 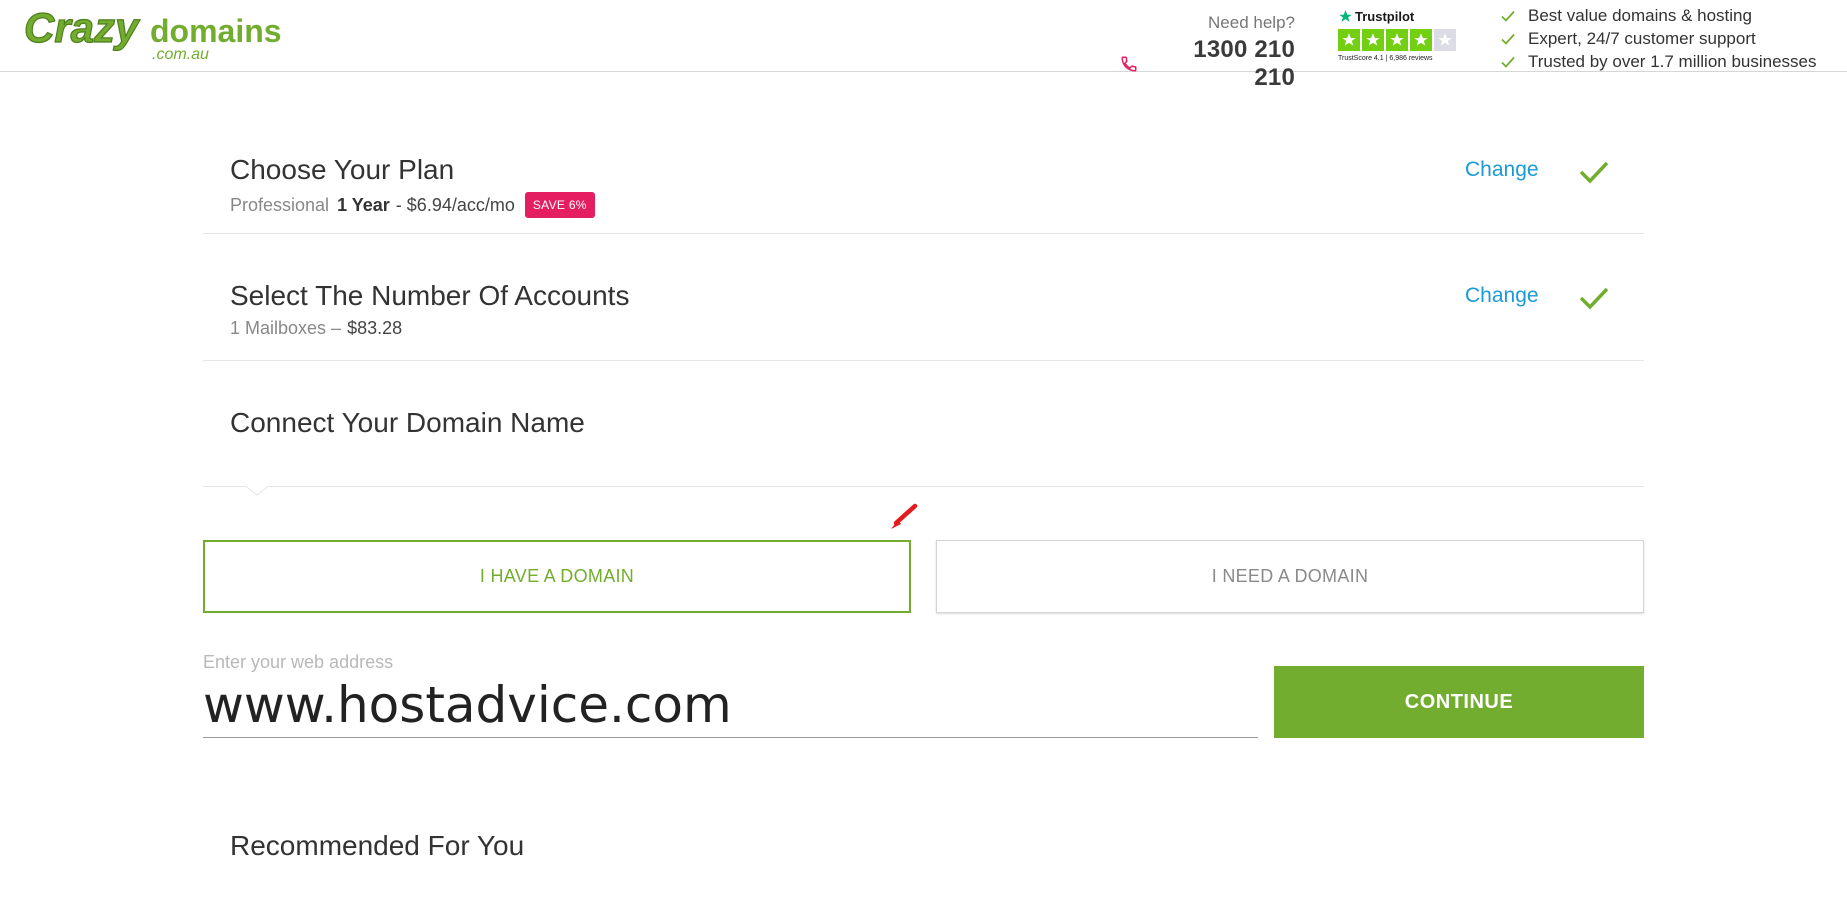 What do you see at coordinates (280, 204) in the screenshot?
I see `plan-name: Professional` at bounding box center [280, 204].